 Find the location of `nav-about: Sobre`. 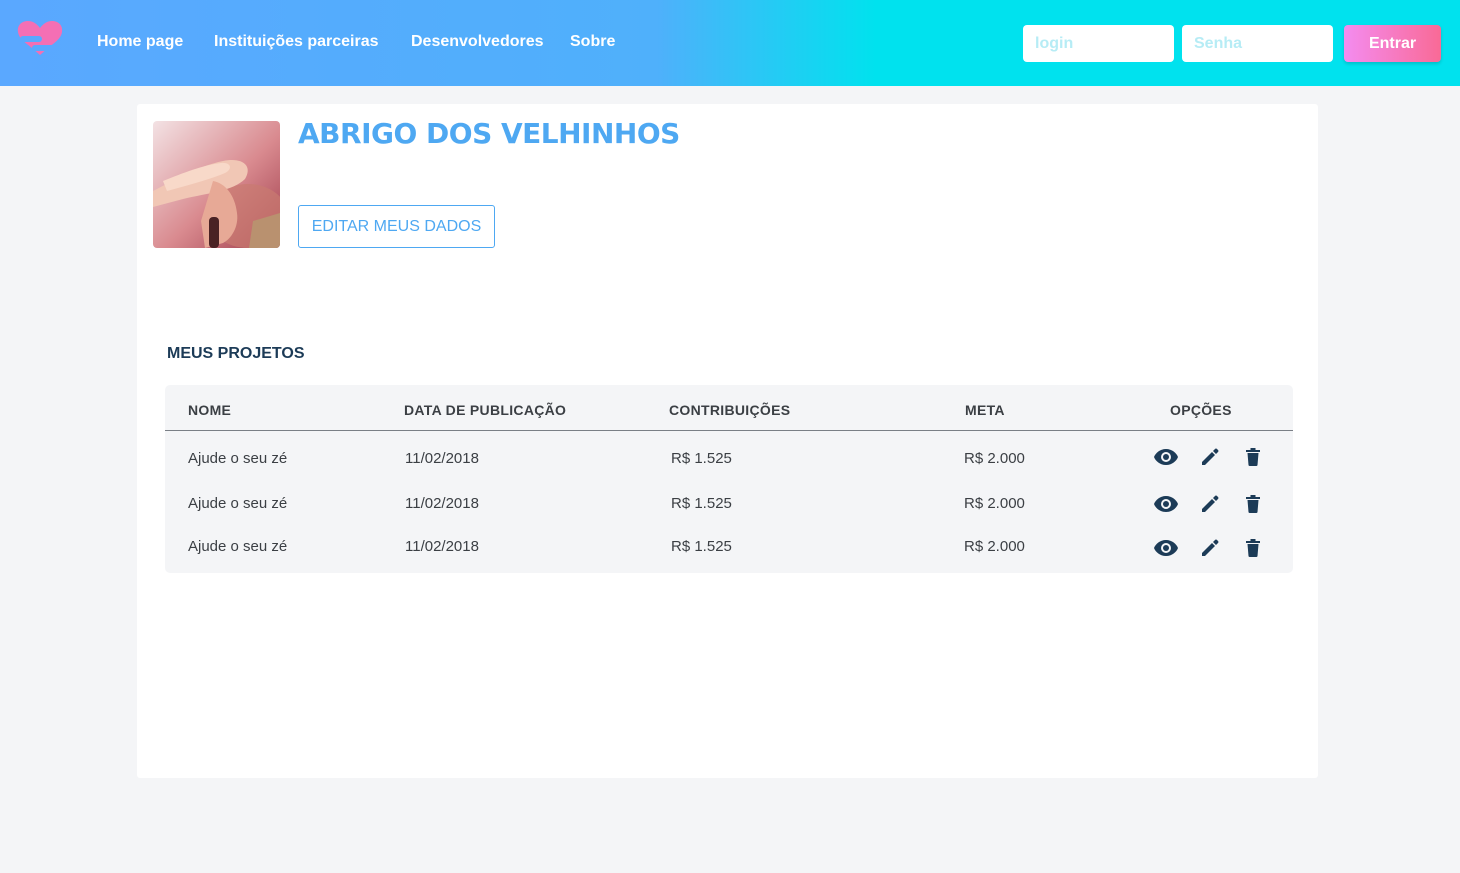

nav-about: Sobre is located at coordinates (592, 42).